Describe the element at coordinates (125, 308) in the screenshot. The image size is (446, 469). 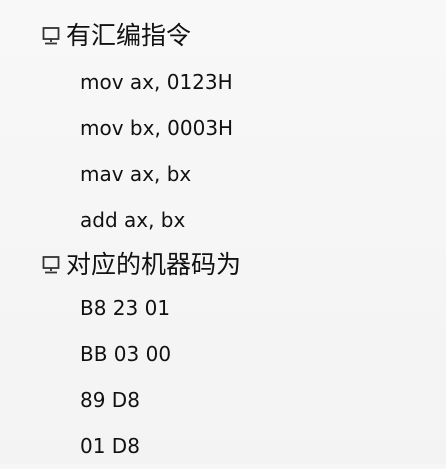
I see `machine-code-line: B8 23 01` at that location.